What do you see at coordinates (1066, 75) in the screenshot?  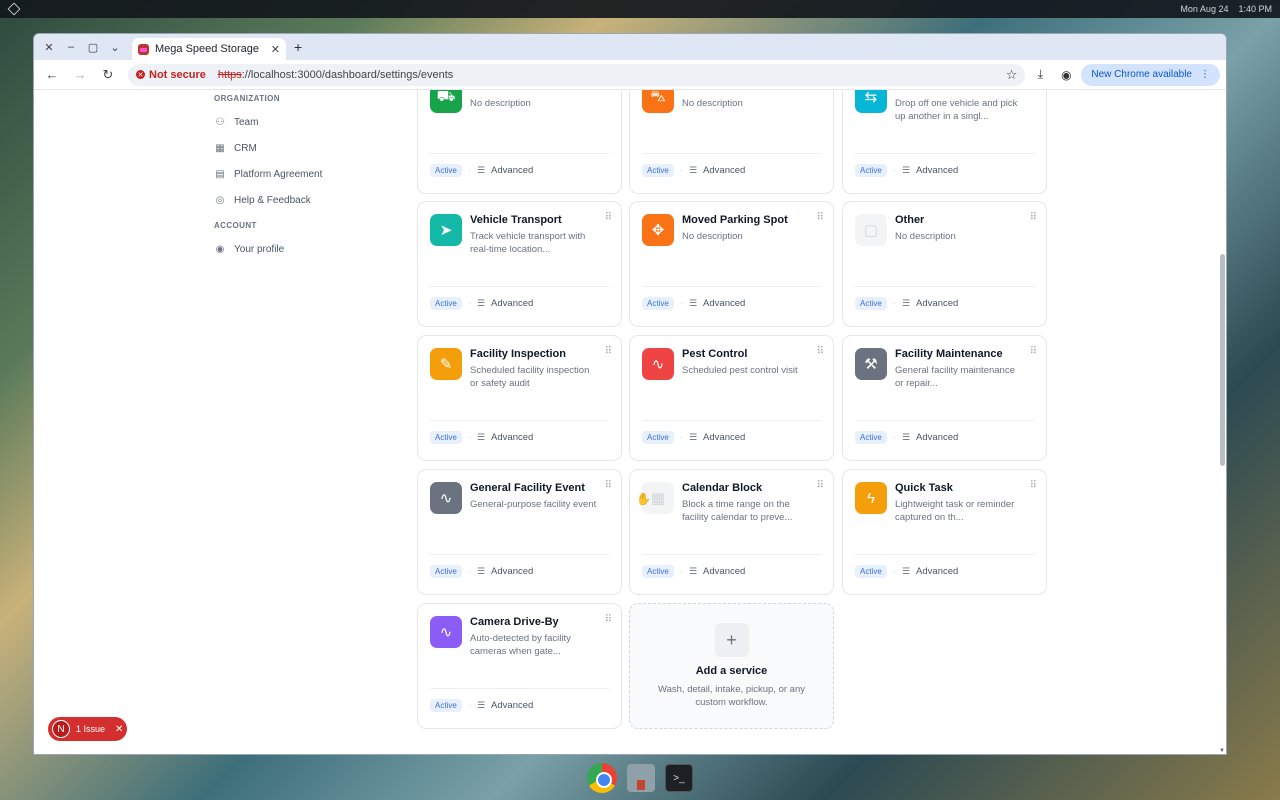 I see `profile-icon: ◉` at bounding box center [1066, 75].